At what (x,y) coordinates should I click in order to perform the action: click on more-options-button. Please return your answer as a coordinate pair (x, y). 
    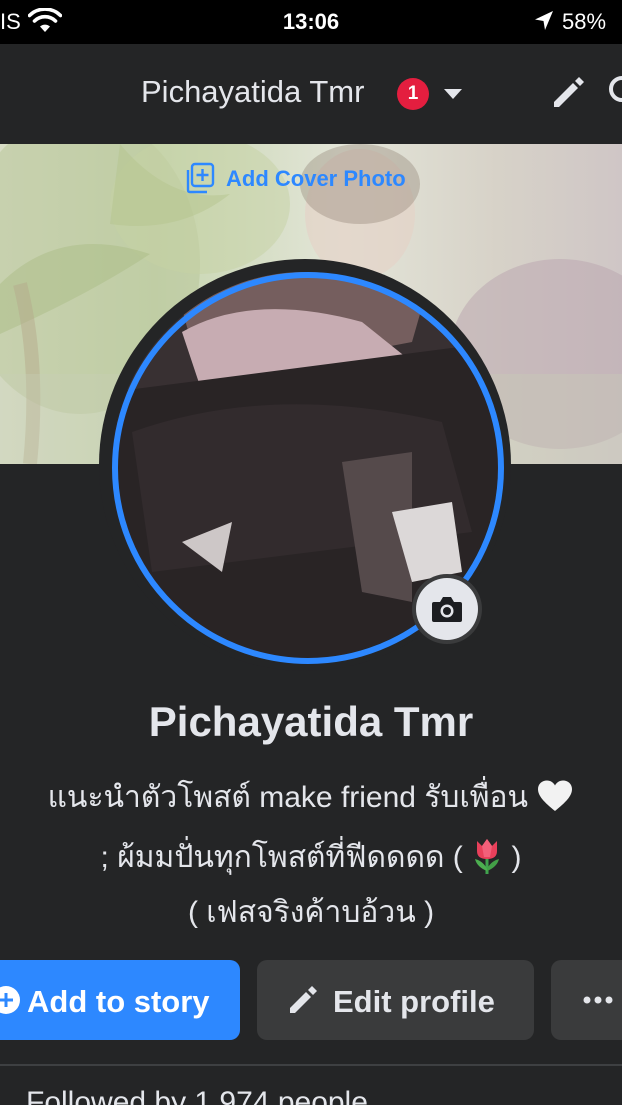
    Looking at the image, I should click on (586, 1000).